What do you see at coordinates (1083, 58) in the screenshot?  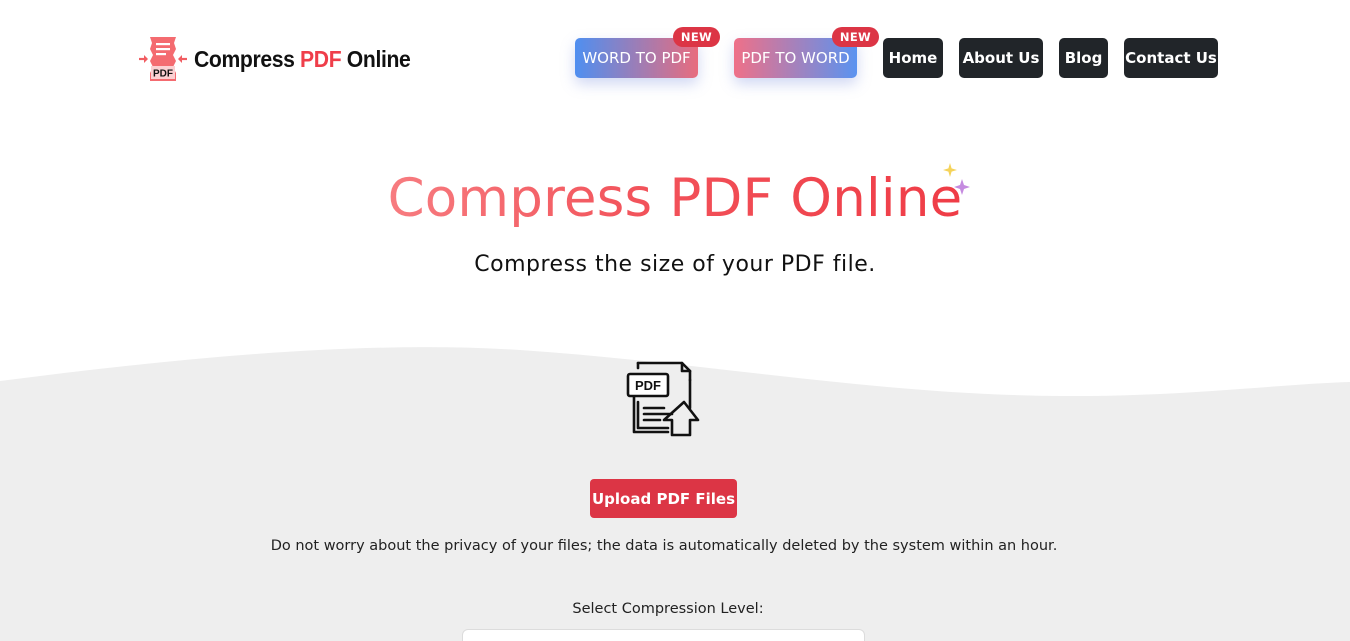 I see `nav-blog-button: Blog` at bounding box center [1083, 58].